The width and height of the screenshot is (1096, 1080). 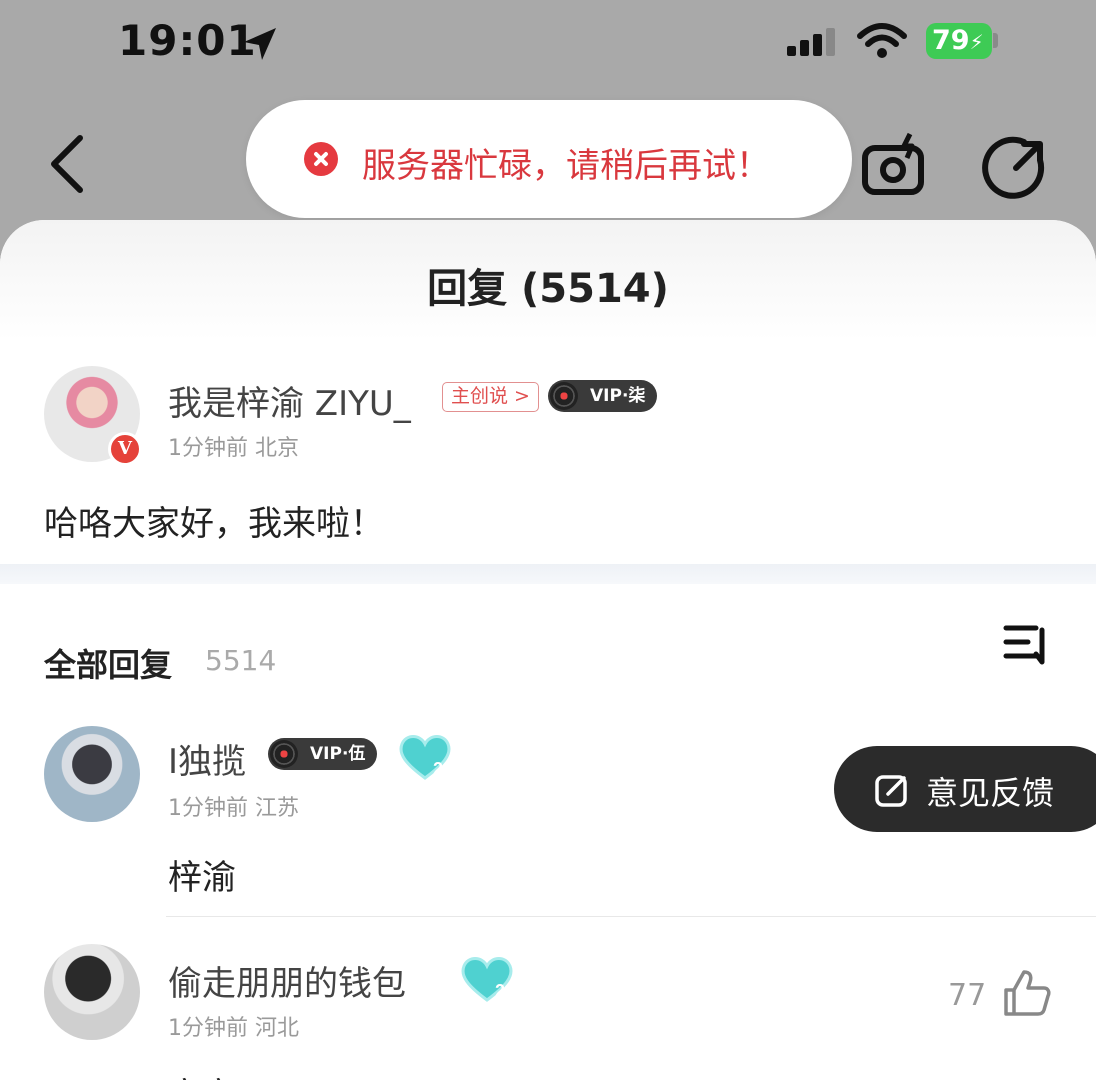 I want to click on signal-icon, so click(x=811, y=42).